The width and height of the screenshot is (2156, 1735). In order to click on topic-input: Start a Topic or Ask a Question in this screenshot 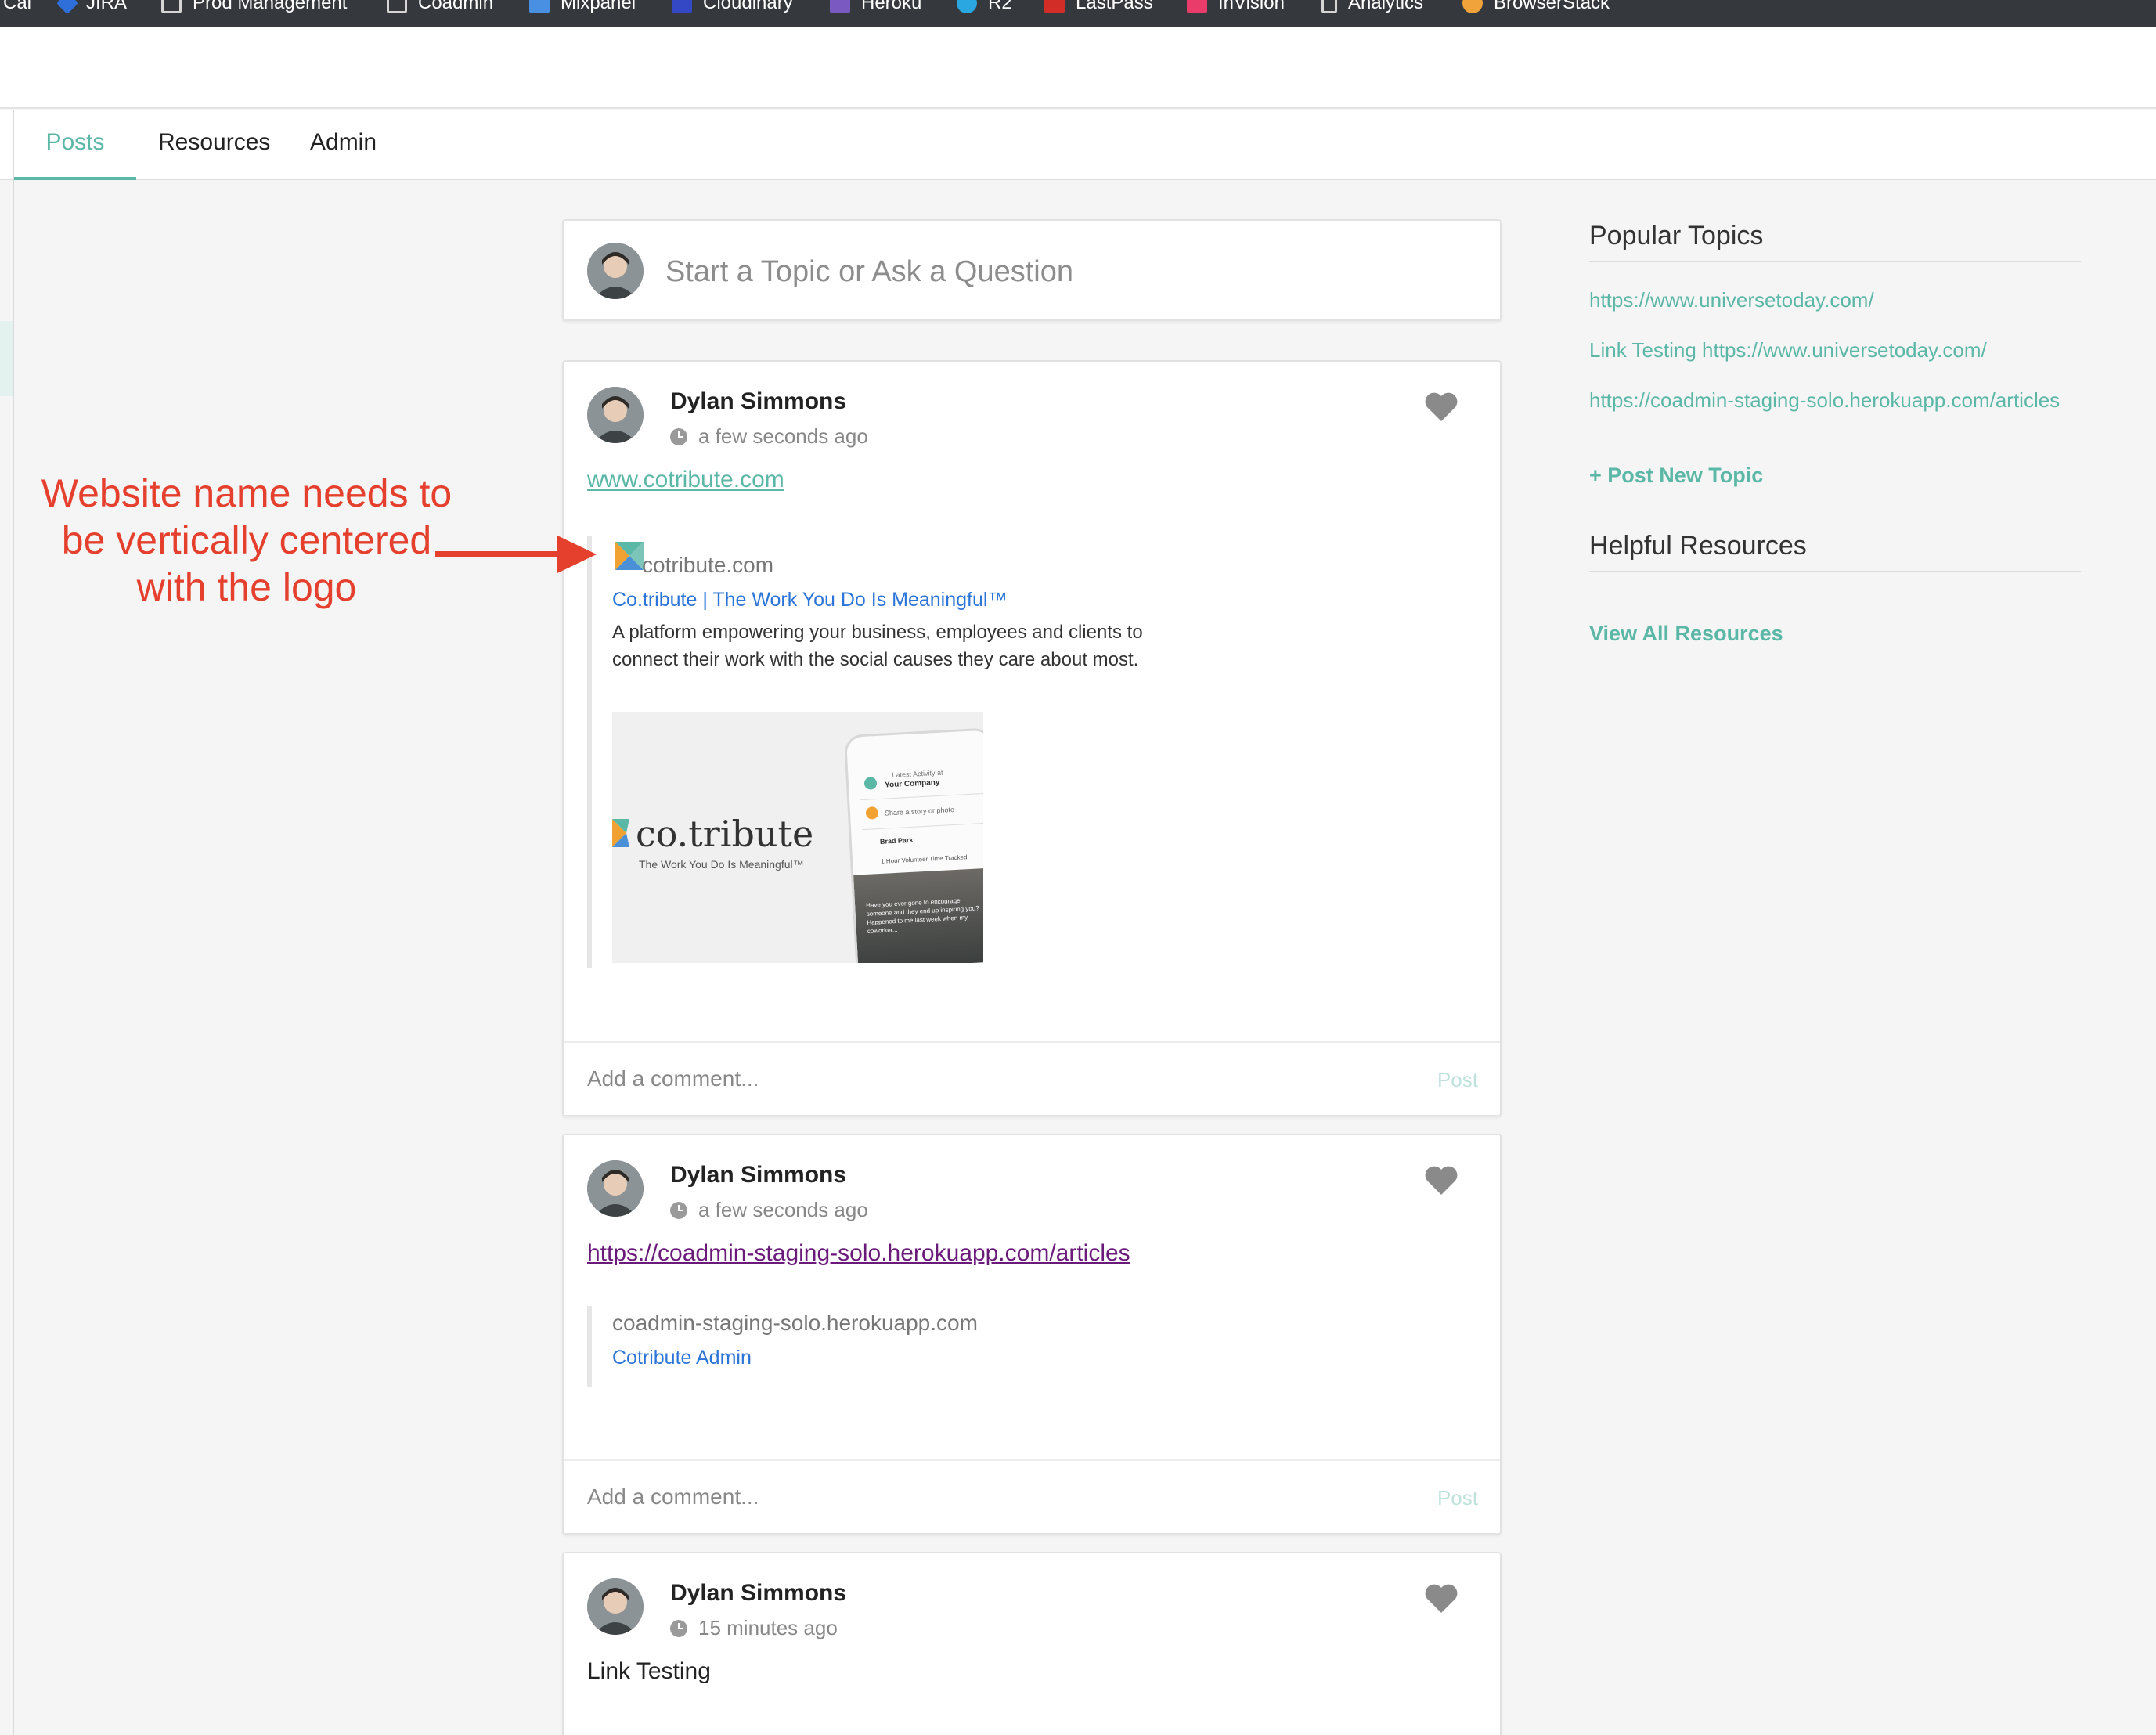, I will do `click(869, 272)`.